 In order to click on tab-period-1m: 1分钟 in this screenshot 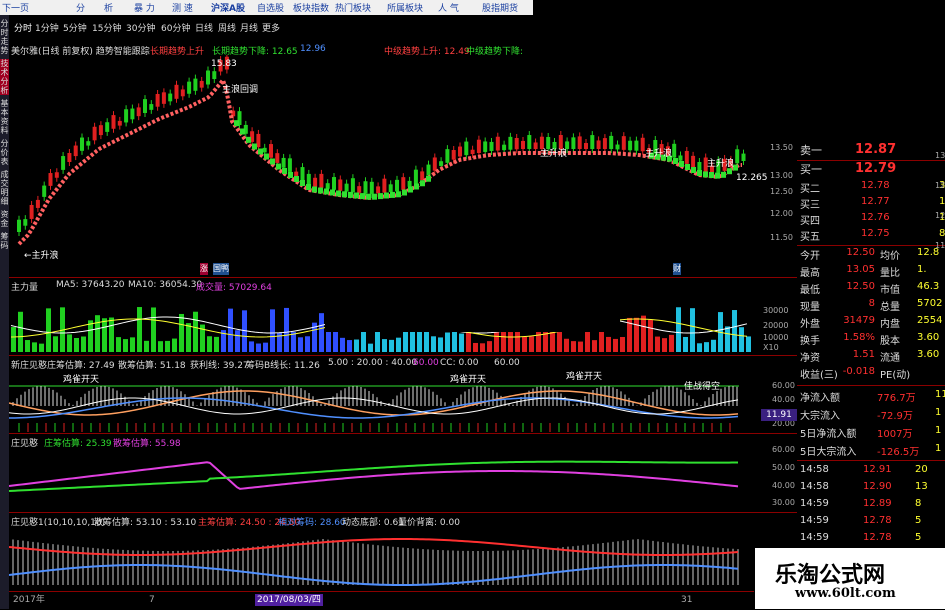, I will do `click(47, 27)`.